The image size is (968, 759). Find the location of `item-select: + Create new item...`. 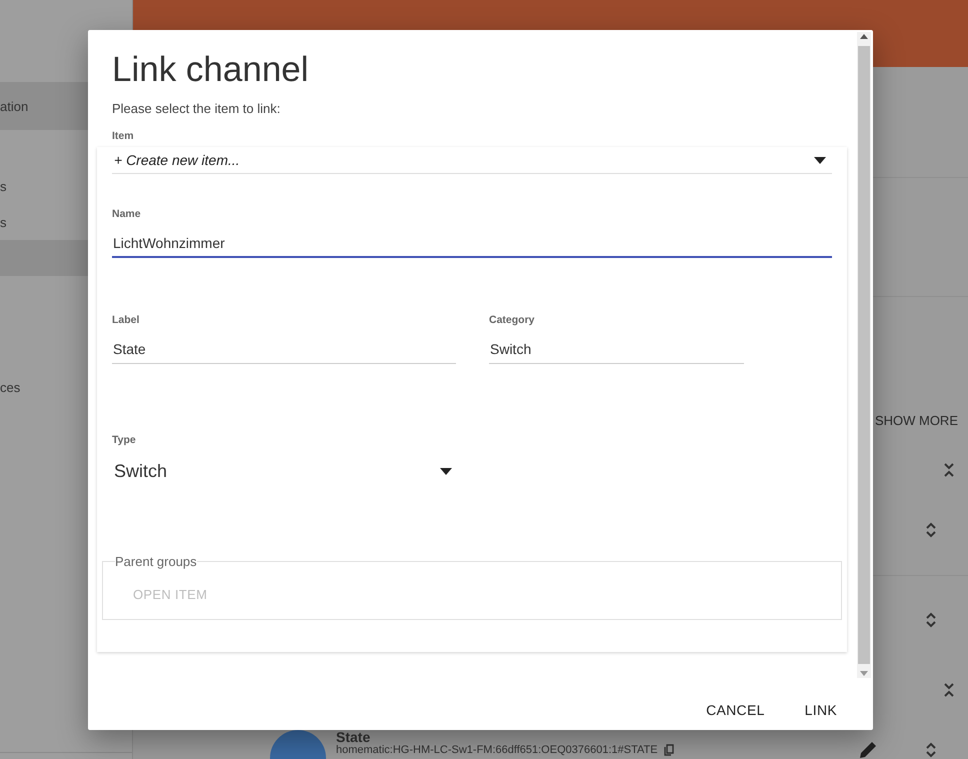

item-select: + Create new item... is located at coordinates (472, 160).